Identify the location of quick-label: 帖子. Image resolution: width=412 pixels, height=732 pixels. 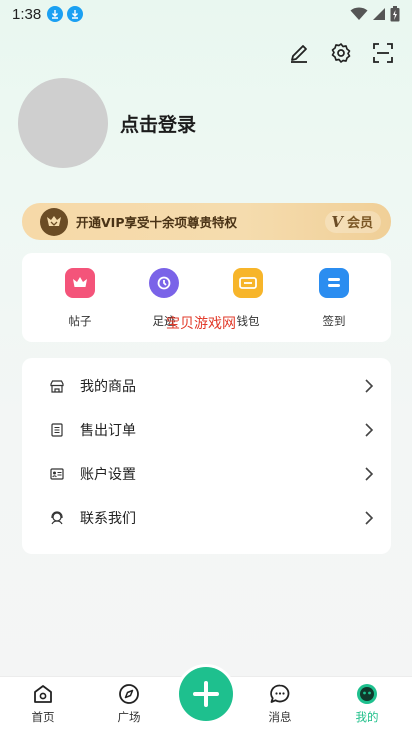
(80, 321).